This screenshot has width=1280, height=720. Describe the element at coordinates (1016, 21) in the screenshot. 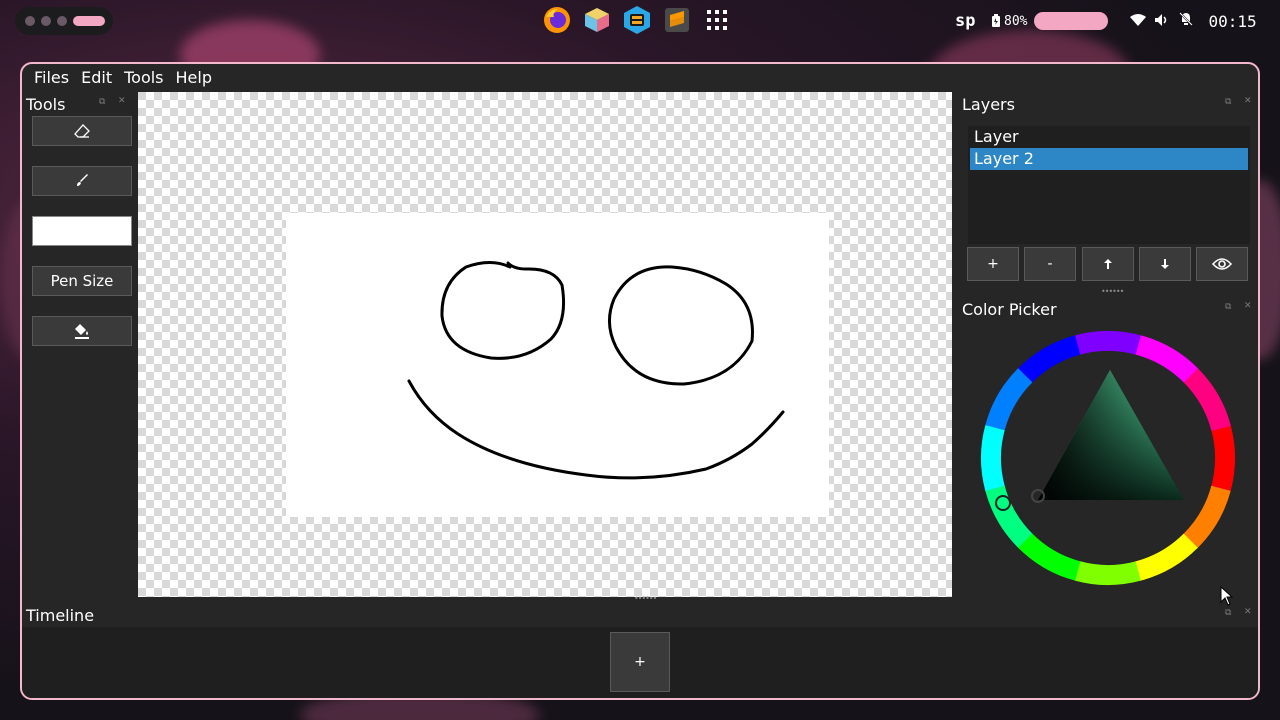

I see `battery-percent: 80%` at that location.